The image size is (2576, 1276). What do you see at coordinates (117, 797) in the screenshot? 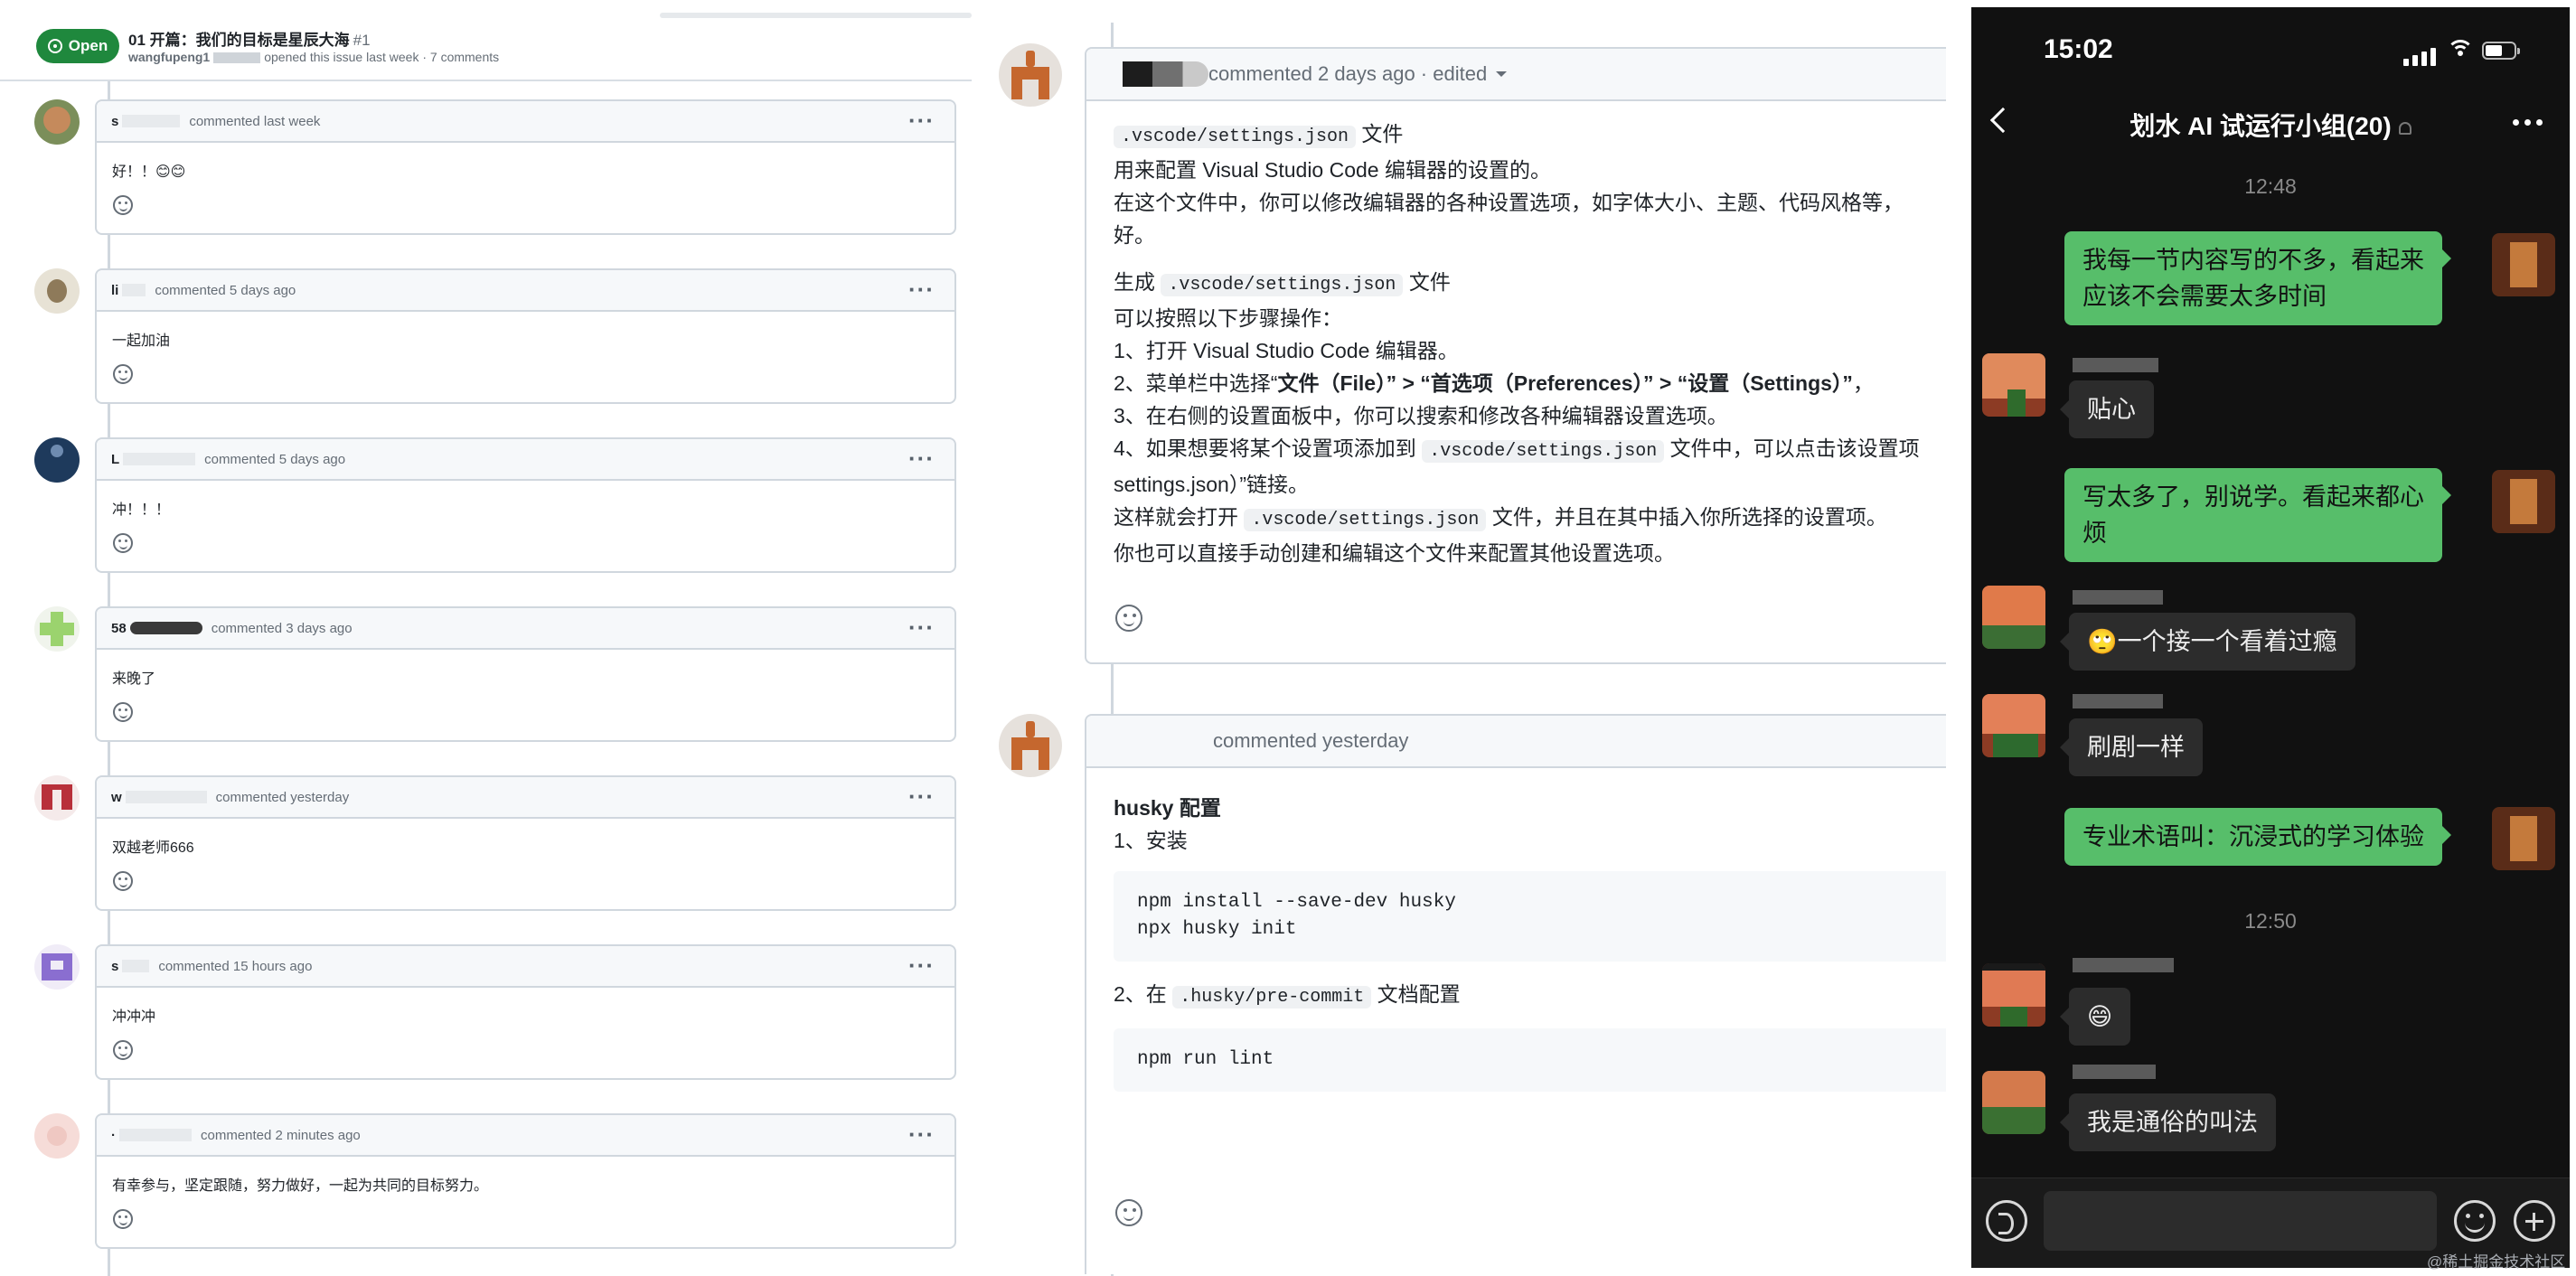
I see `comment-author: w` at bounding box center [117, 797].